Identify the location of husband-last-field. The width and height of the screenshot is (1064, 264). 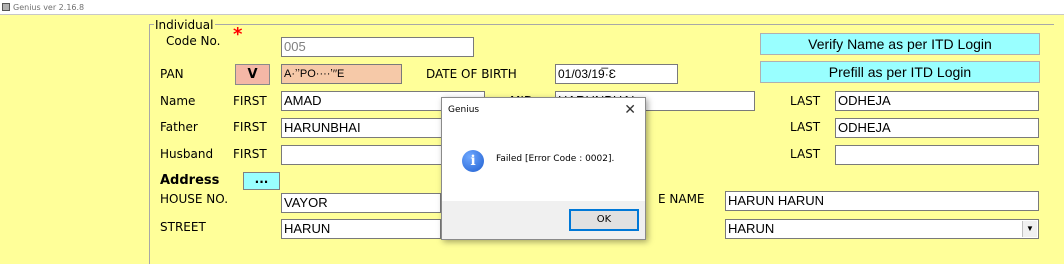
(937, 155).